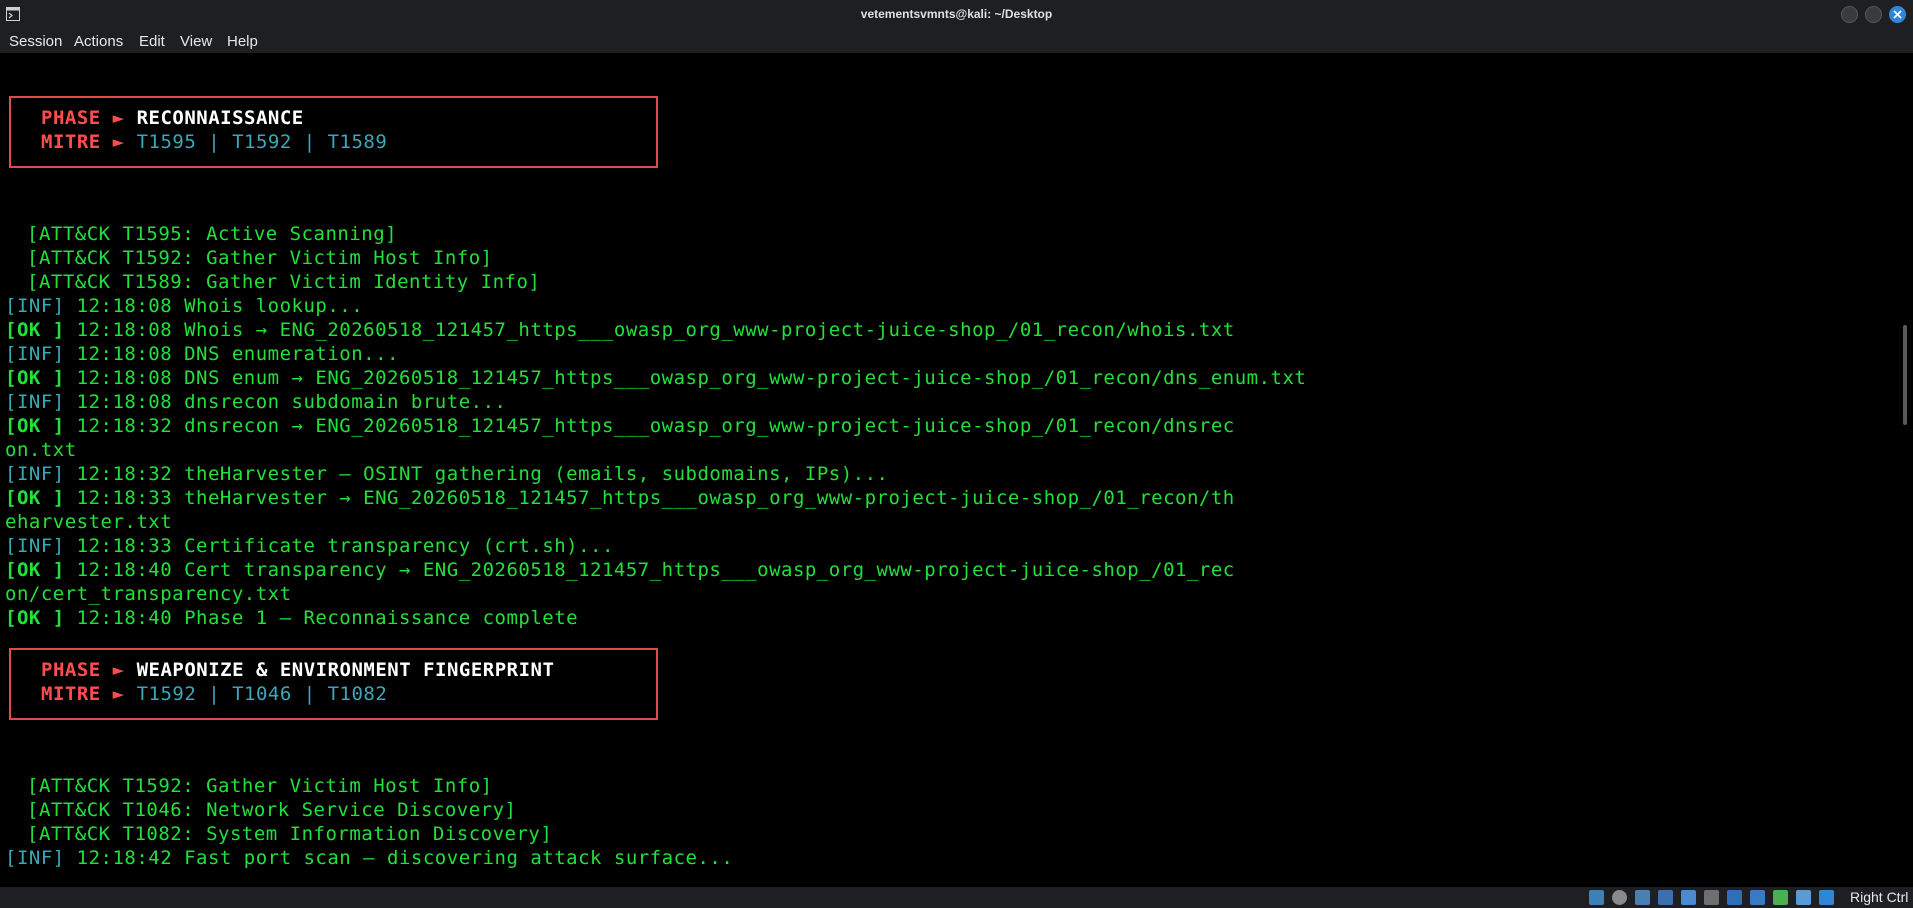  I want to click on usb-icon, so click(1665, 897).